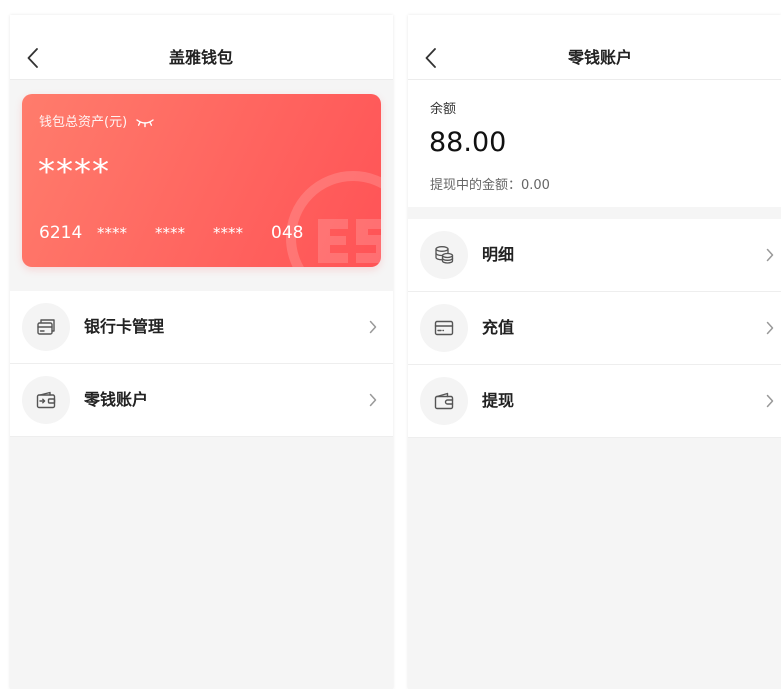 This screenshot has width=781, height=689. I want to click on asset-amount-masked: ****, so click(74, 172).